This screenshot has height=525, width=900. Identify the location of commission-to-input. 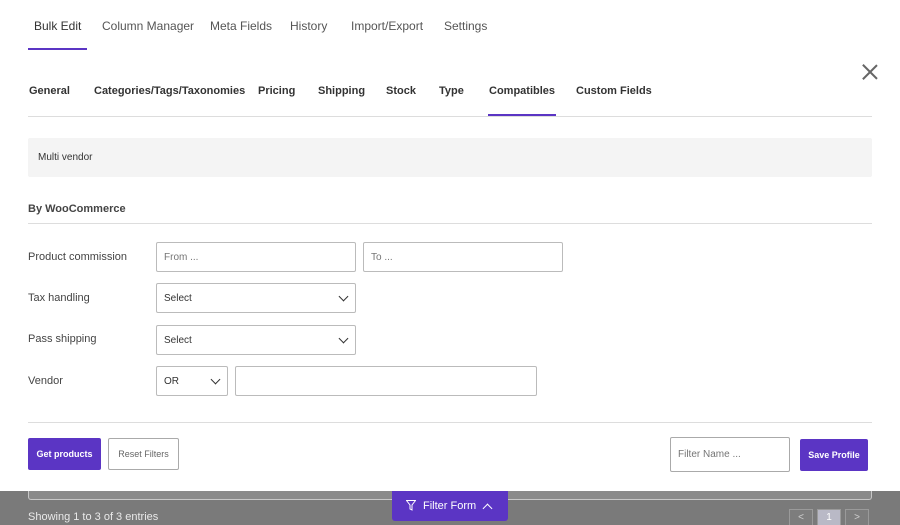
(463, 257).